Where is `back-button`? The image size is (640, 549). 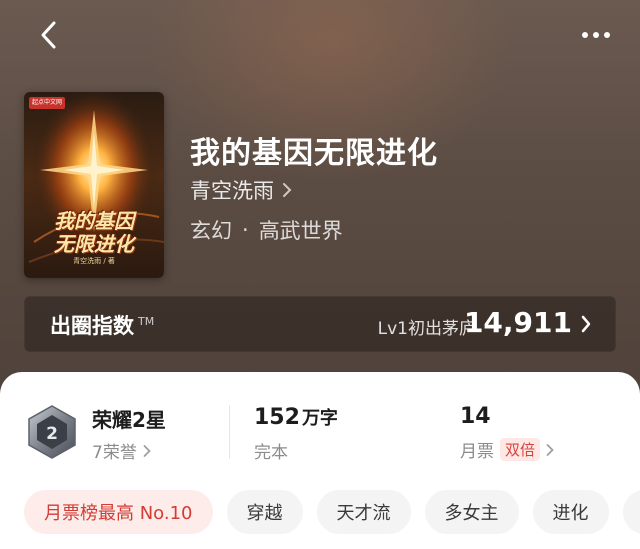 back-button is located at coordinates (49, 35).